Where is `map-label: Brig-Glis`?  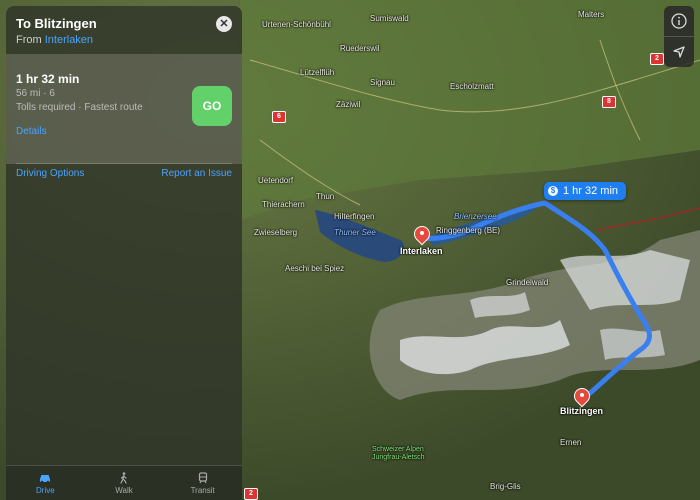
map-label: Brig-Glis is located at coordinates (505, 486).